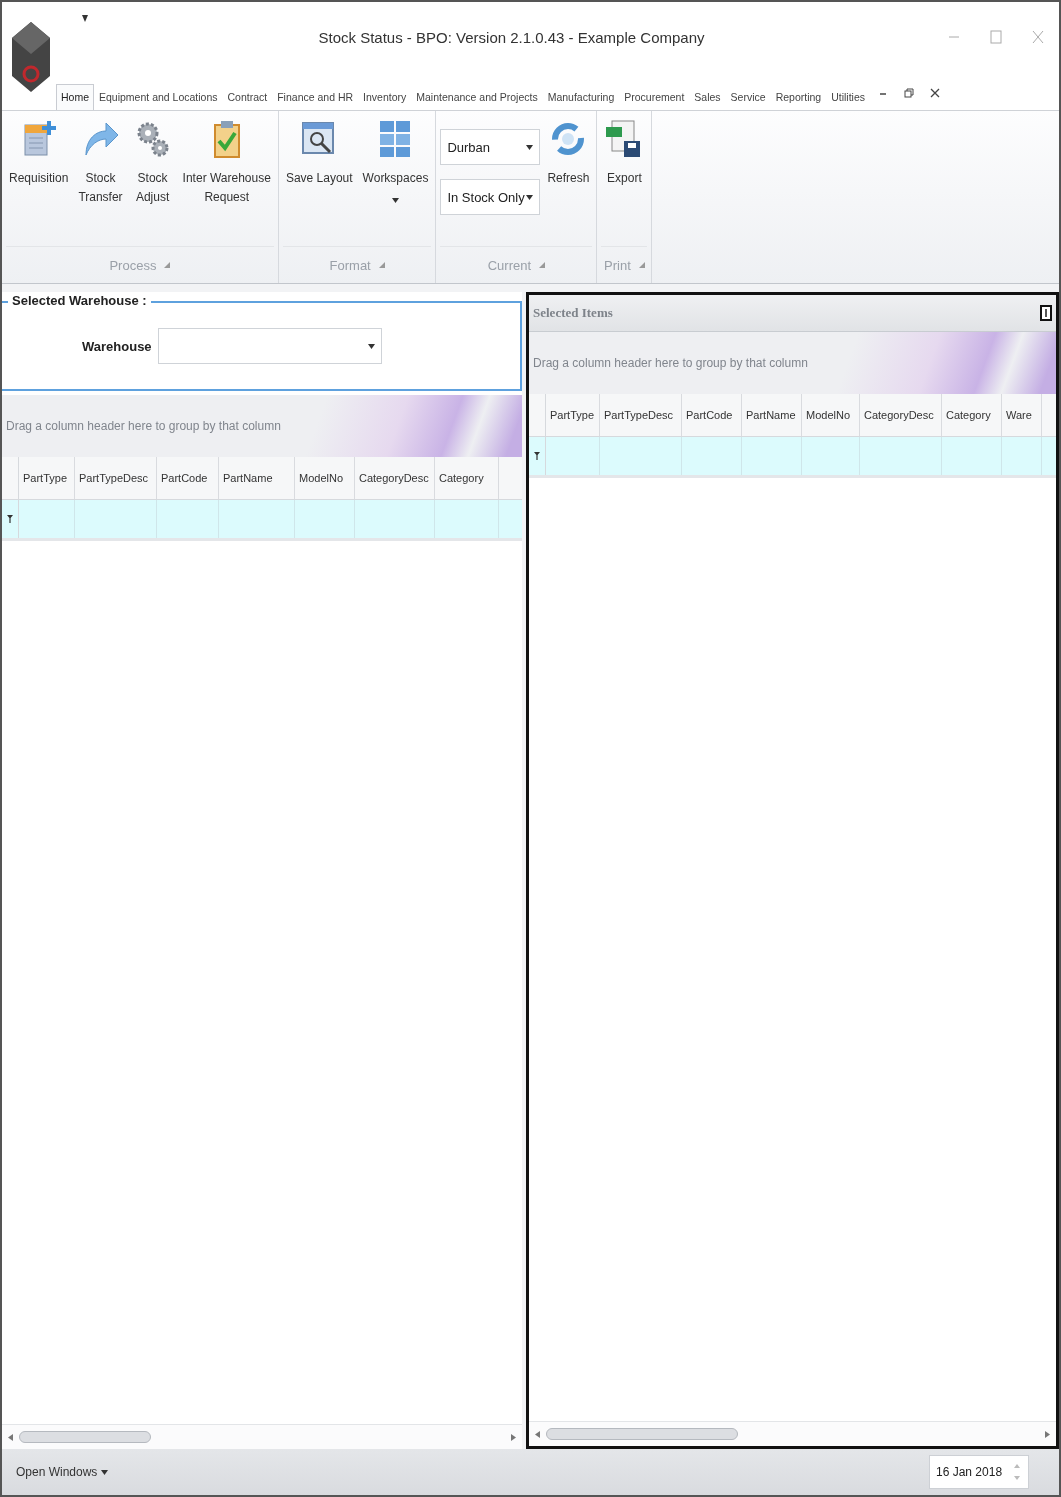 The width and height of the screenshot is (1061, 1497). Describe the element at coordinates (477, 97) in the screenshot. I see `ribbon-tab: Maintenance and Projects` at that location.